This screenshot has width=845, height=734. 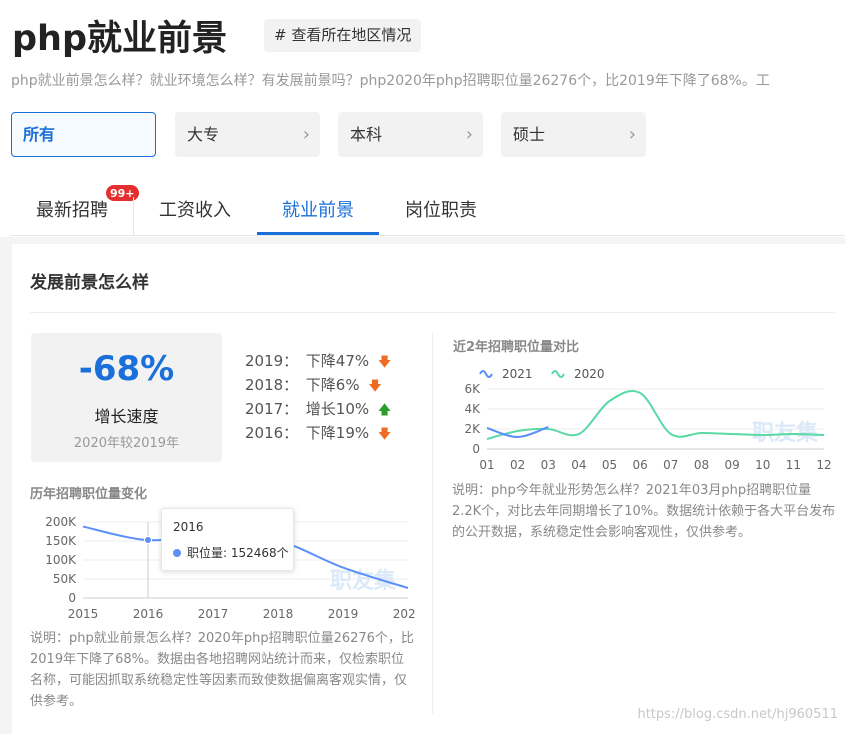 I want to click on growth-rate-label: 增长速度, so click(x=126, y=416).